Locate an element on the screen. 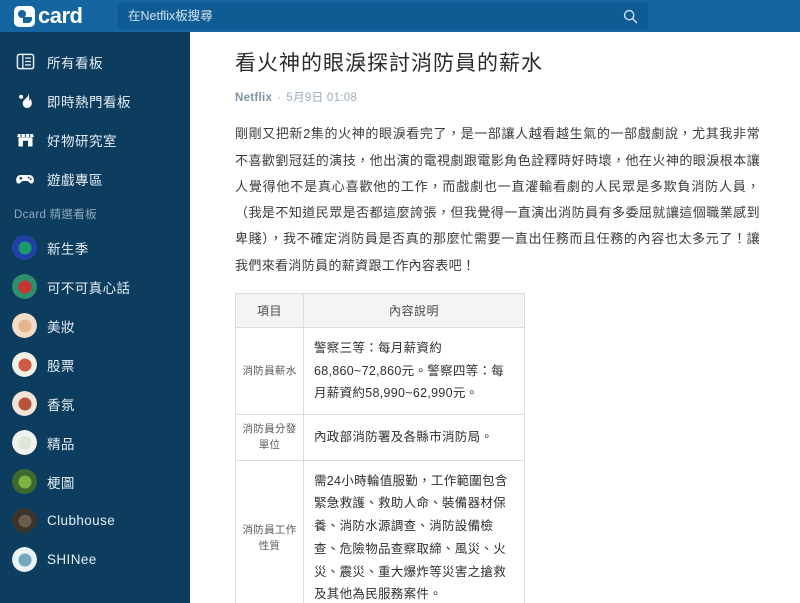  top-navigation-bar: card is located at coordinates (400, 16).